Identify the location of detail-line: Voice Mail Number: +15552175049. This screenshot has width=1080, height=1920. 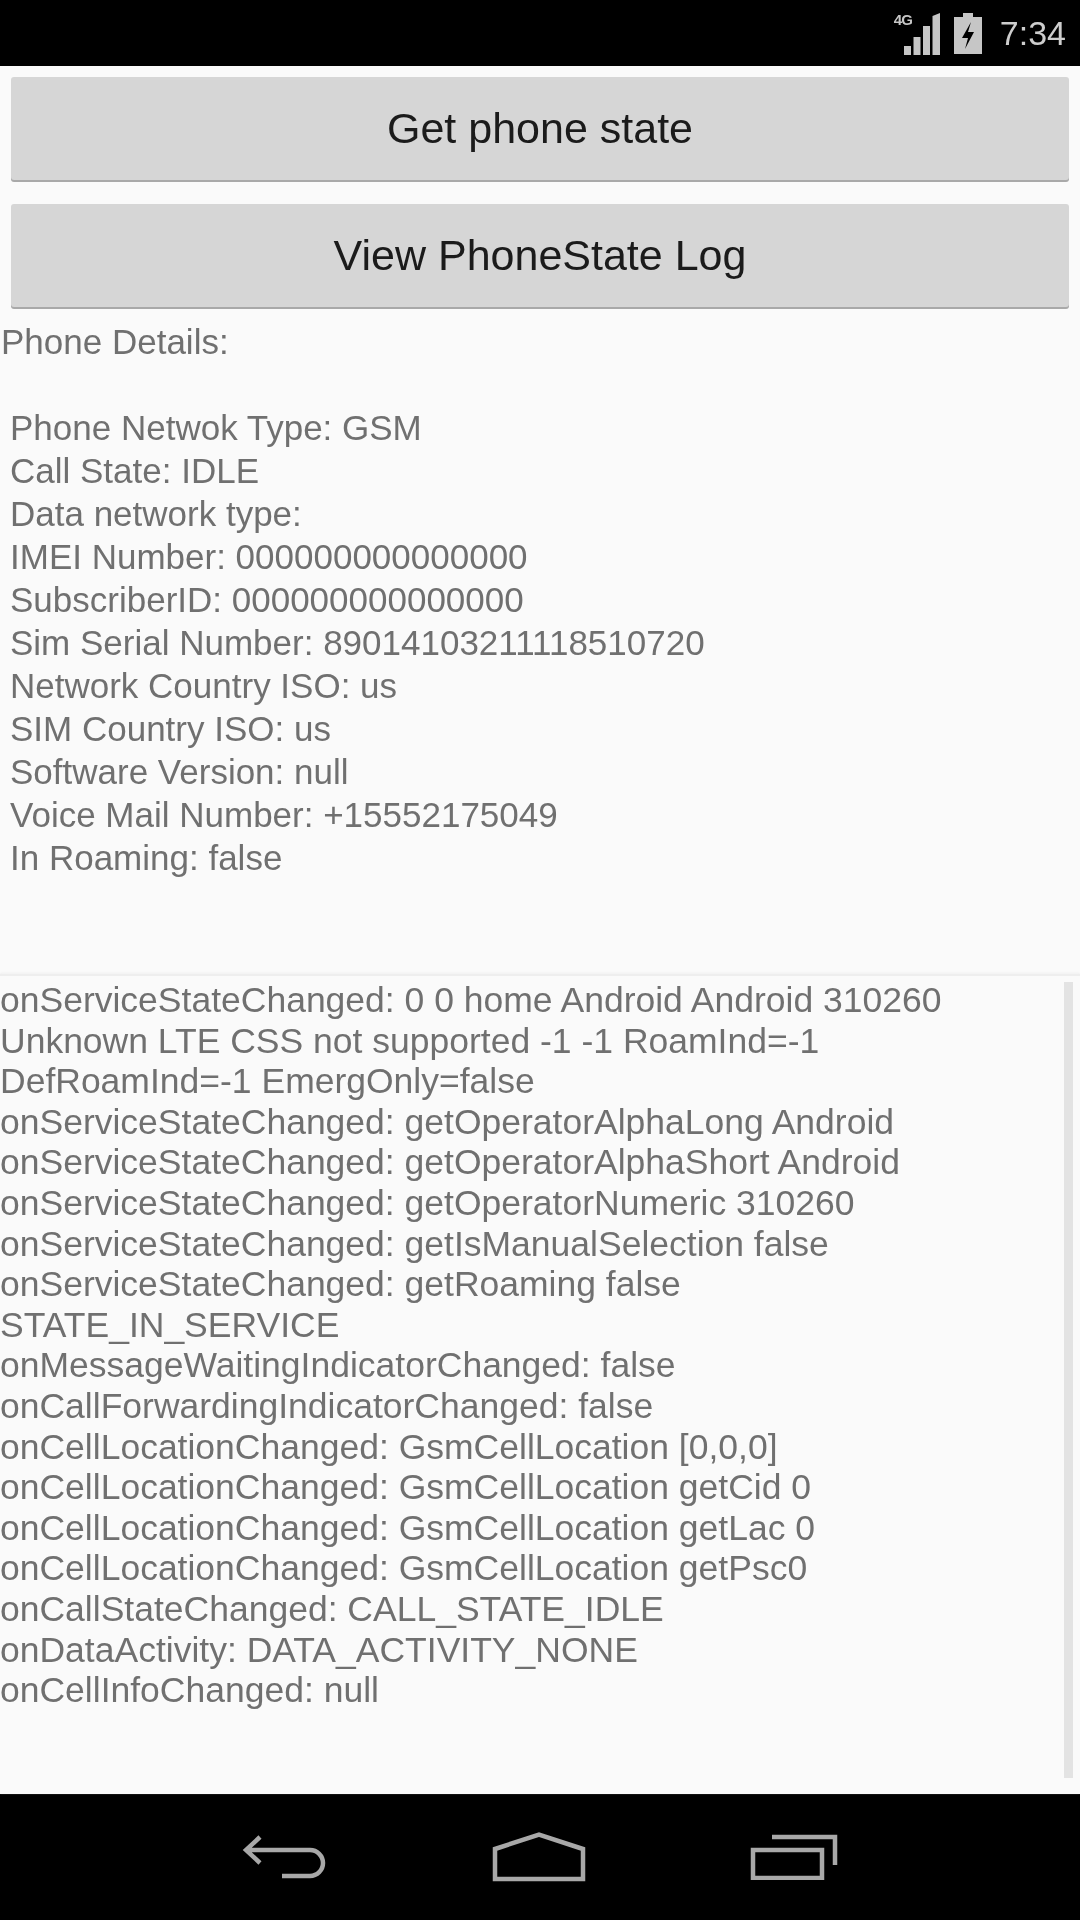
(283, 815).